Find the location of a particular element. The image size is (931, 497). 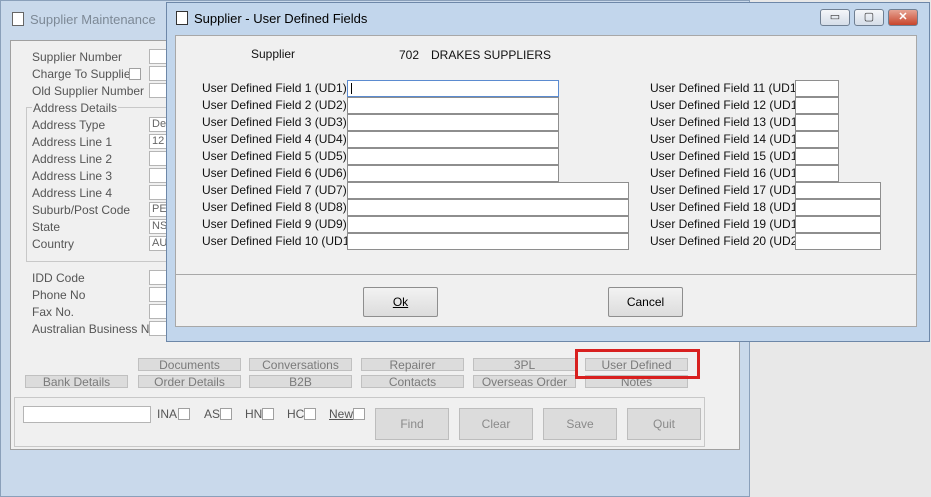

address-line-3-label: Address Line 3 is located at coordinates (72, 176).